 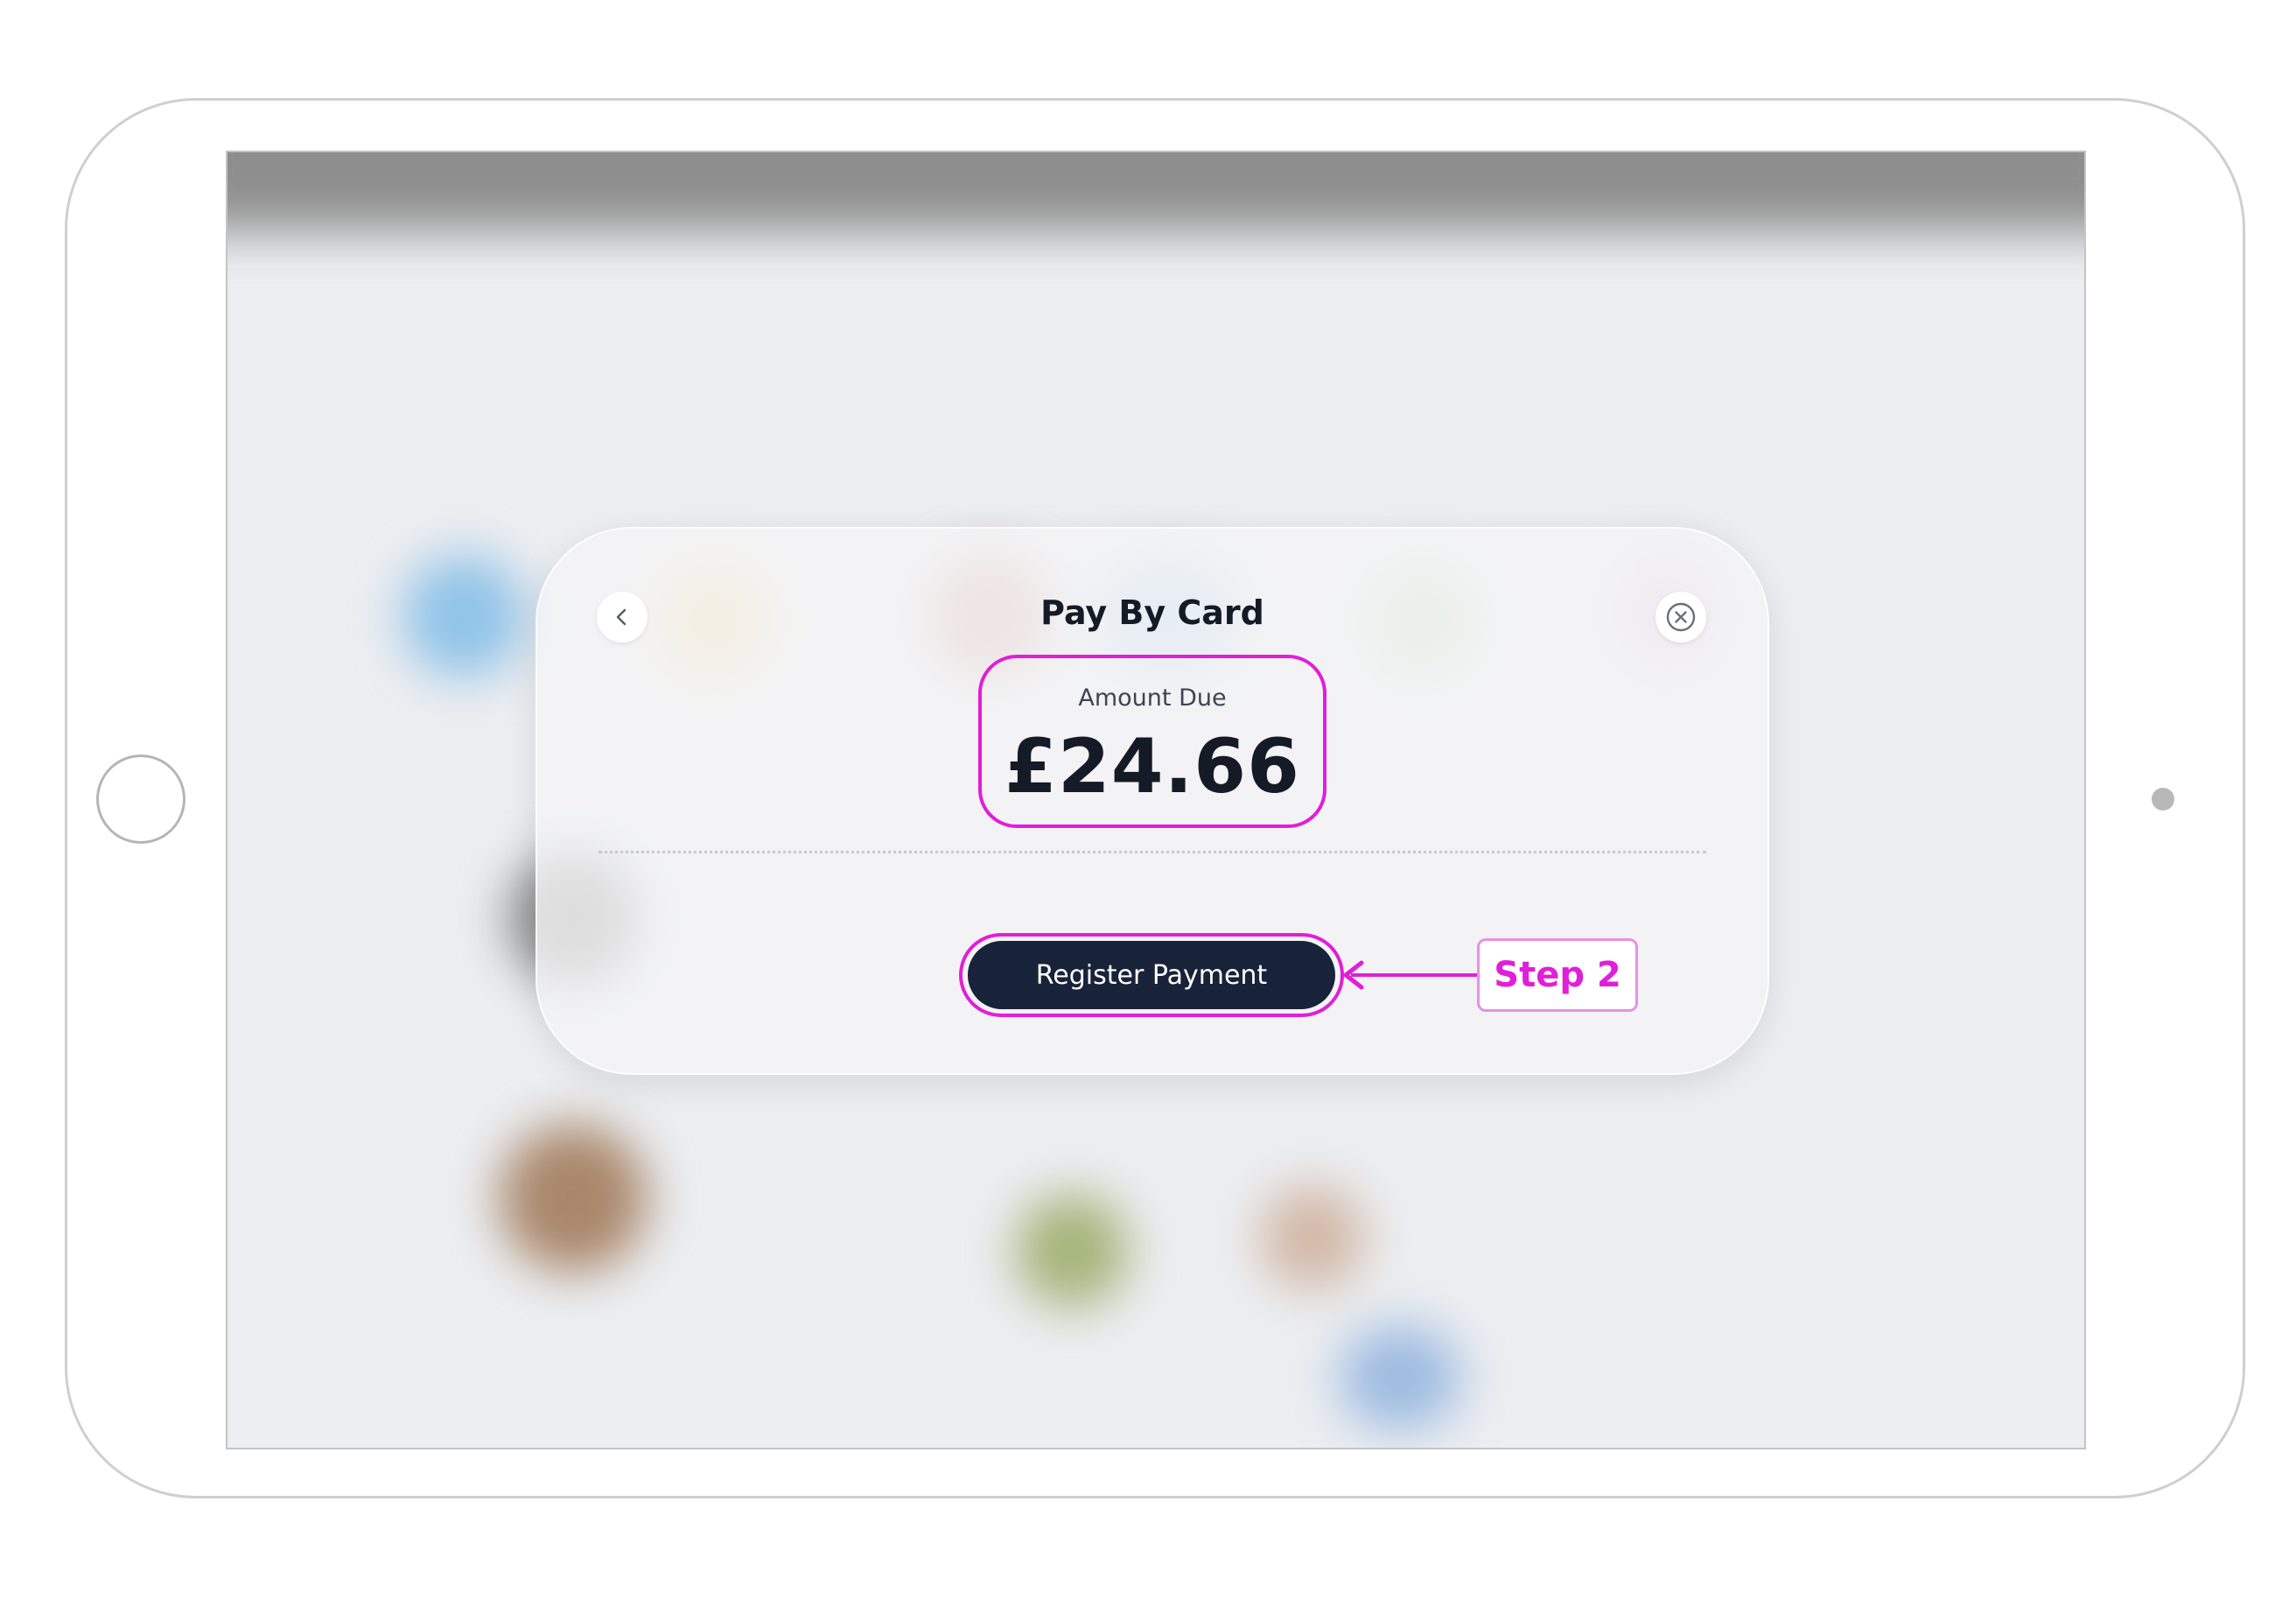 I want to click on dotted-divider, so click(x=1152, y=852).